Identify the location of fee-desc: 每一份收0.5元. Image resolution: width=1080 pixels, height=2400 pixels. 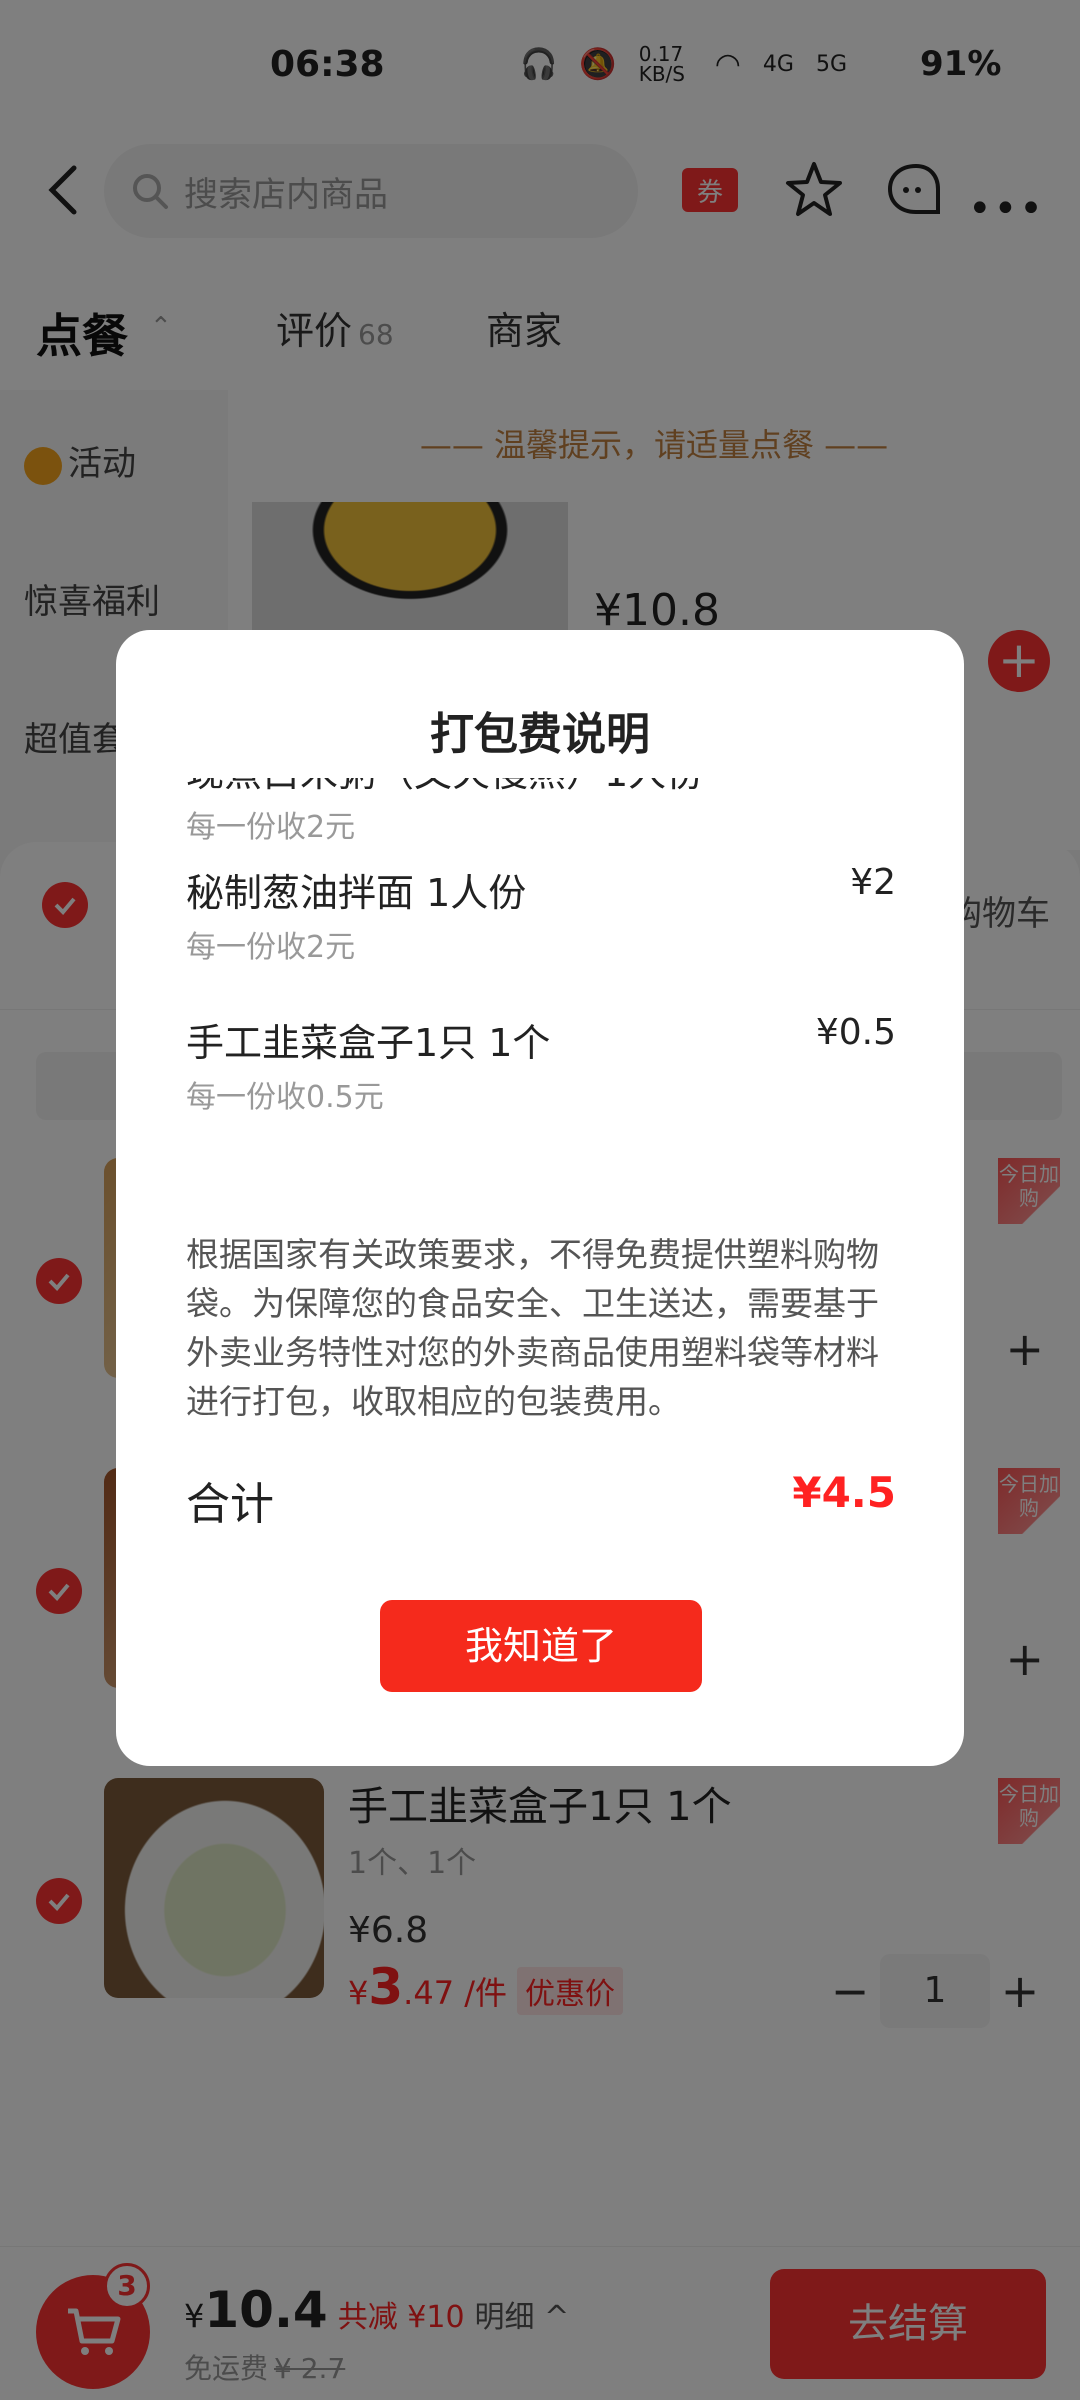
(285, 1097).